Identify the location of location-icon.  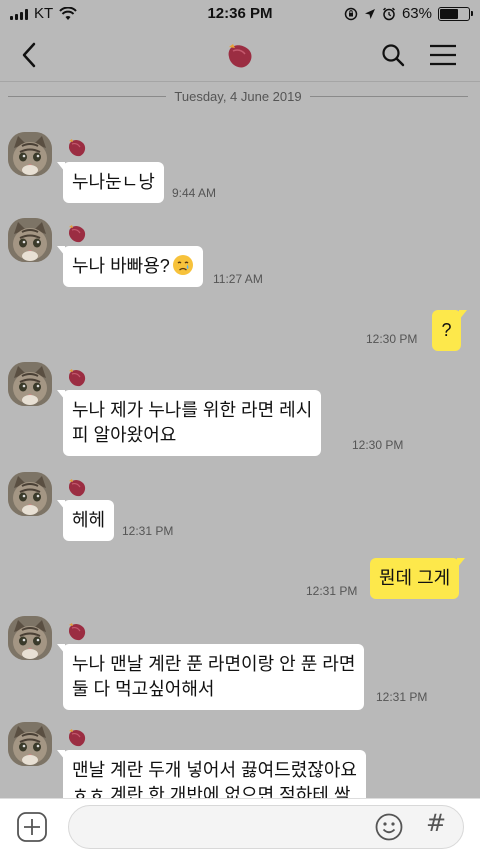
(369, 13).